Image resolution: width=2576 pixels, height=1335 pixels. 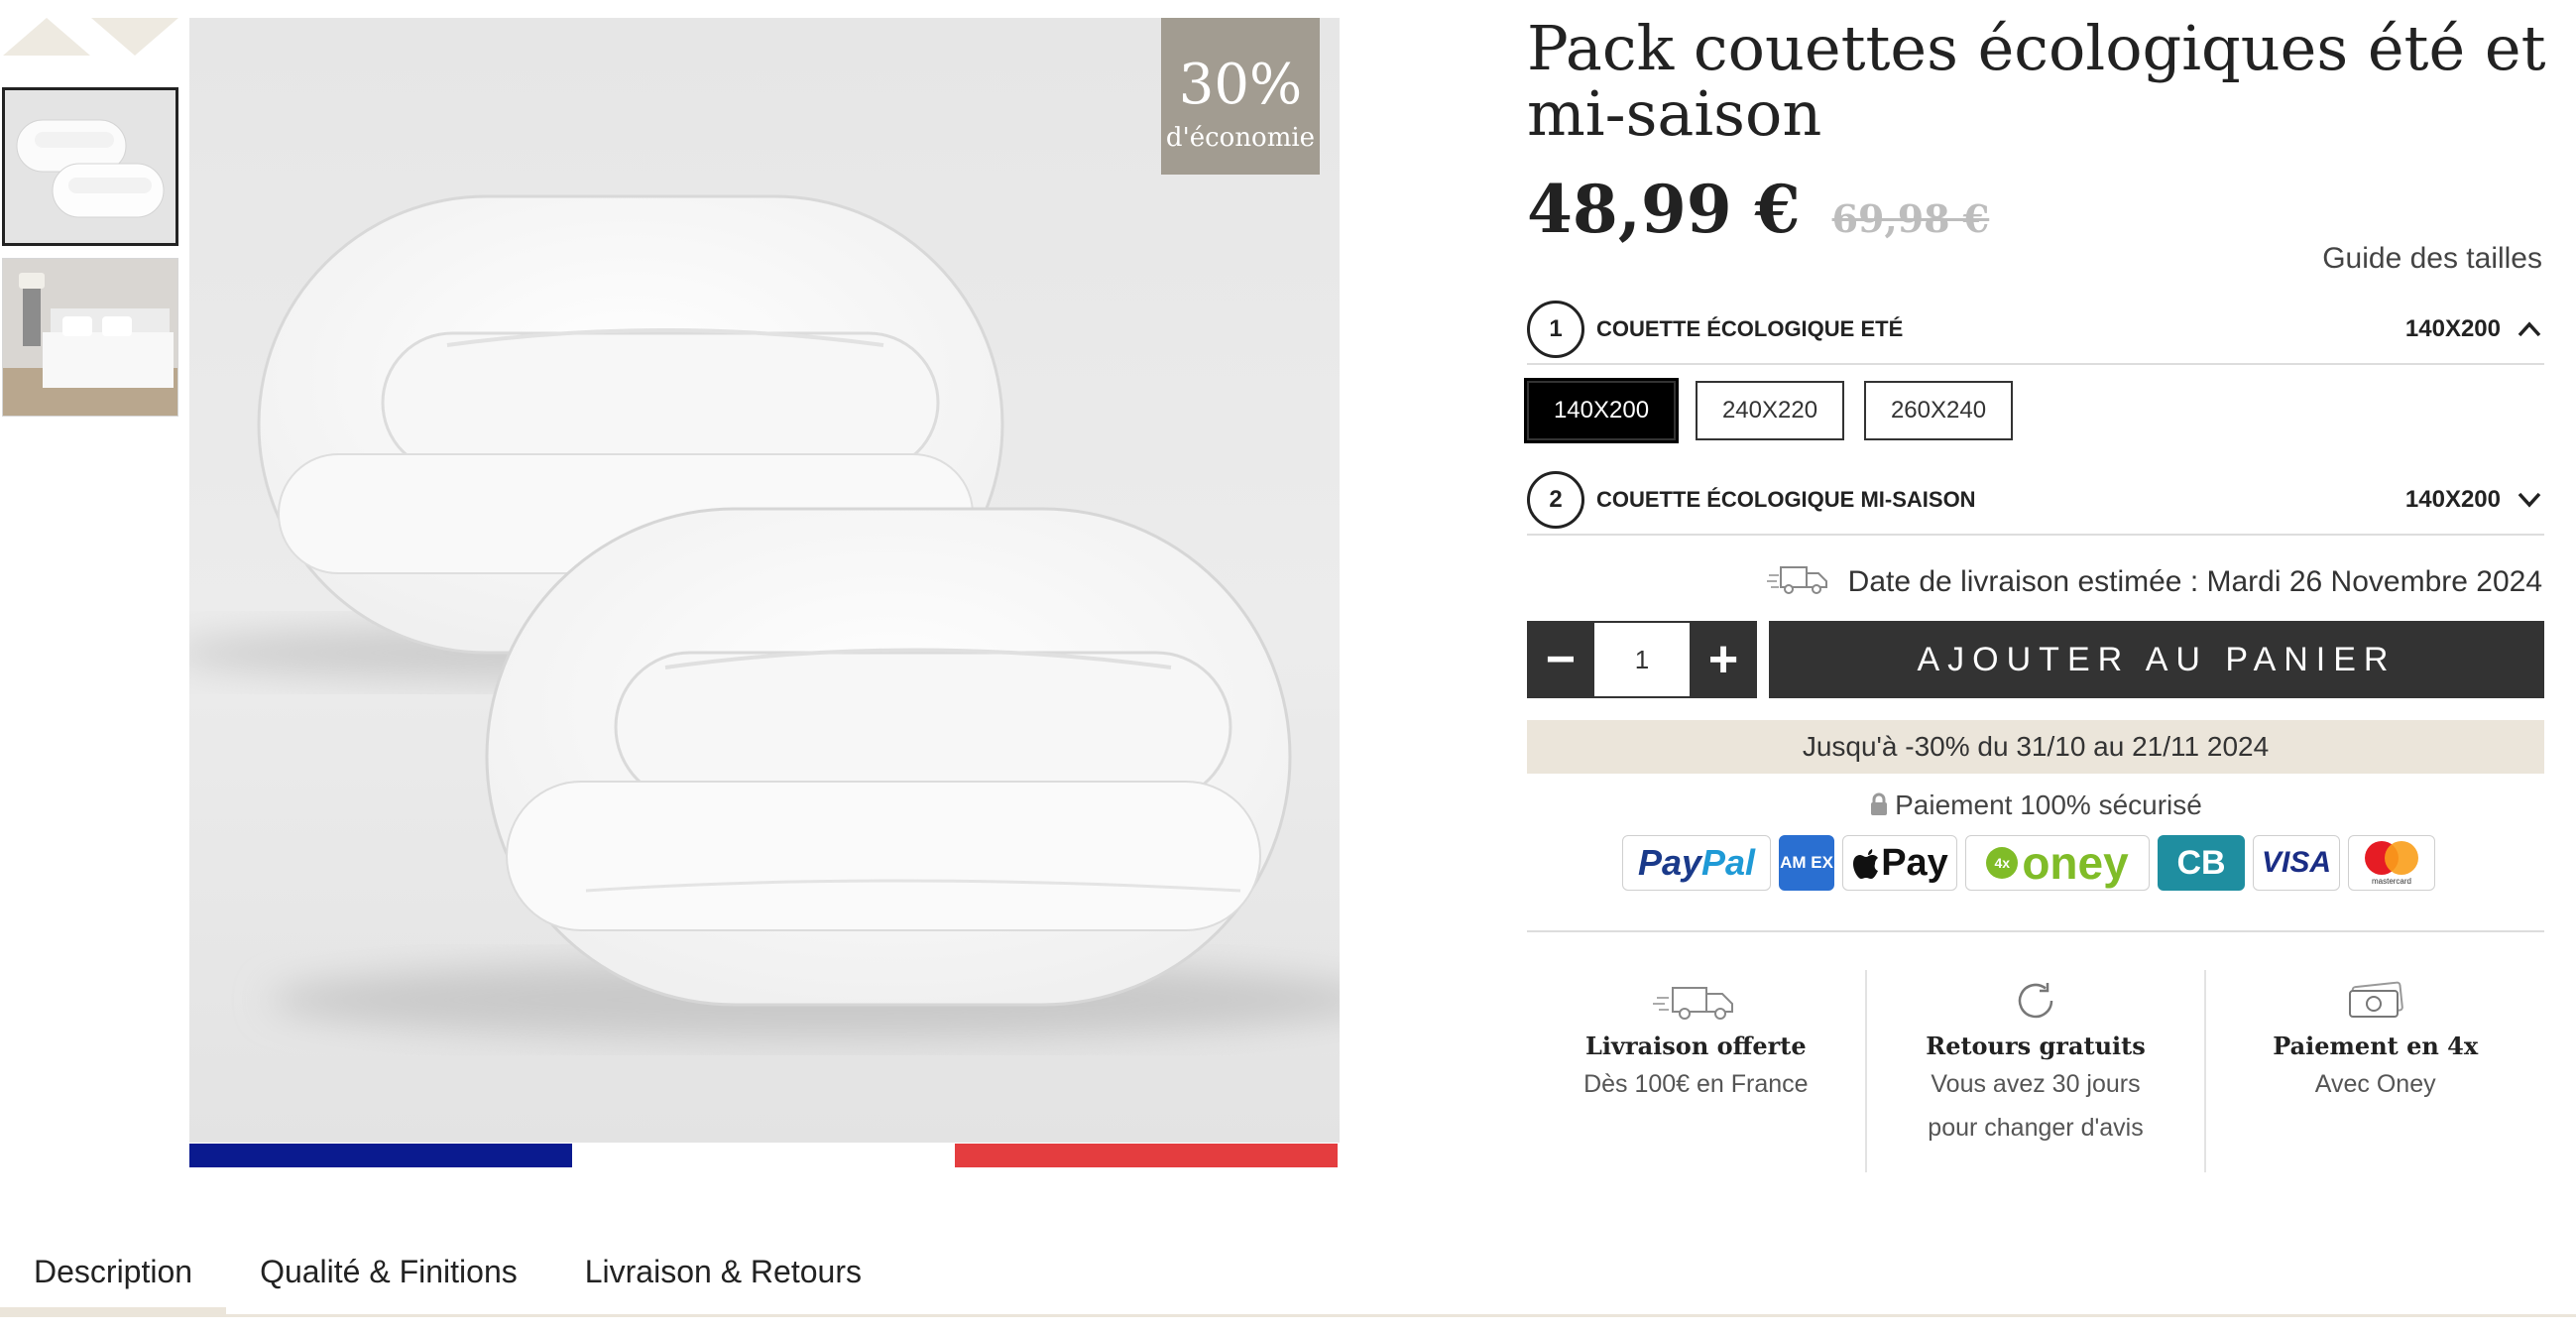 What do you see at coordinates (46, 37) in the screenshot?
I see `gallery-prev-arrow` at bounding box center [46, 37].